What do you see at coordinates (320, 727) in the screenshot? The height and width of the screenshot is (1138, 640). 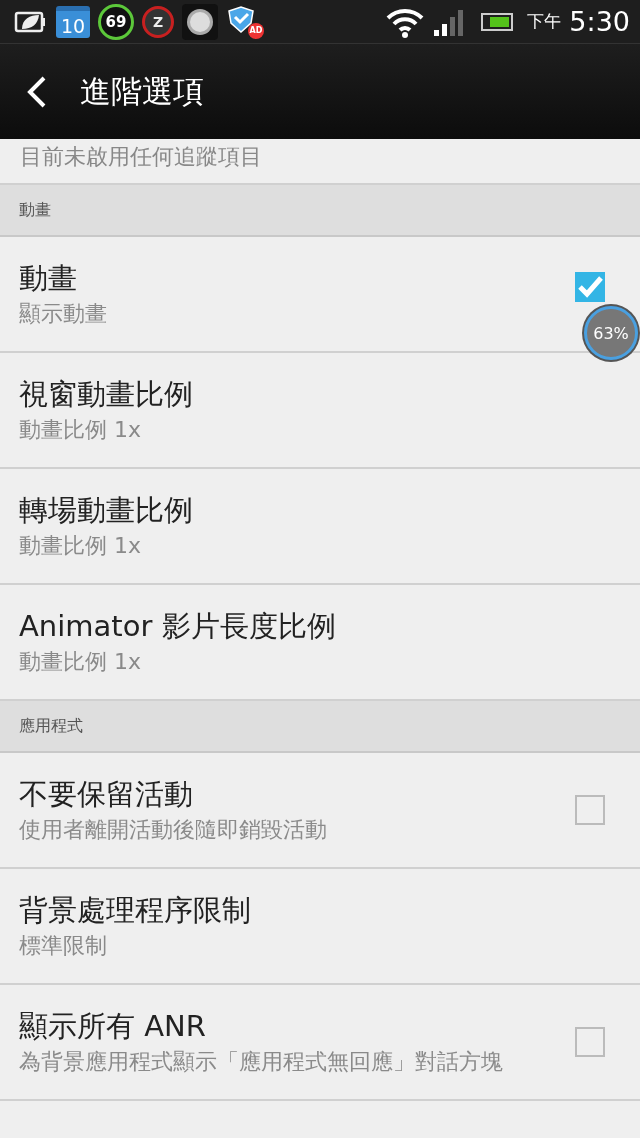 I see `section-header: 應用程式` at bounding box center [320, 727].